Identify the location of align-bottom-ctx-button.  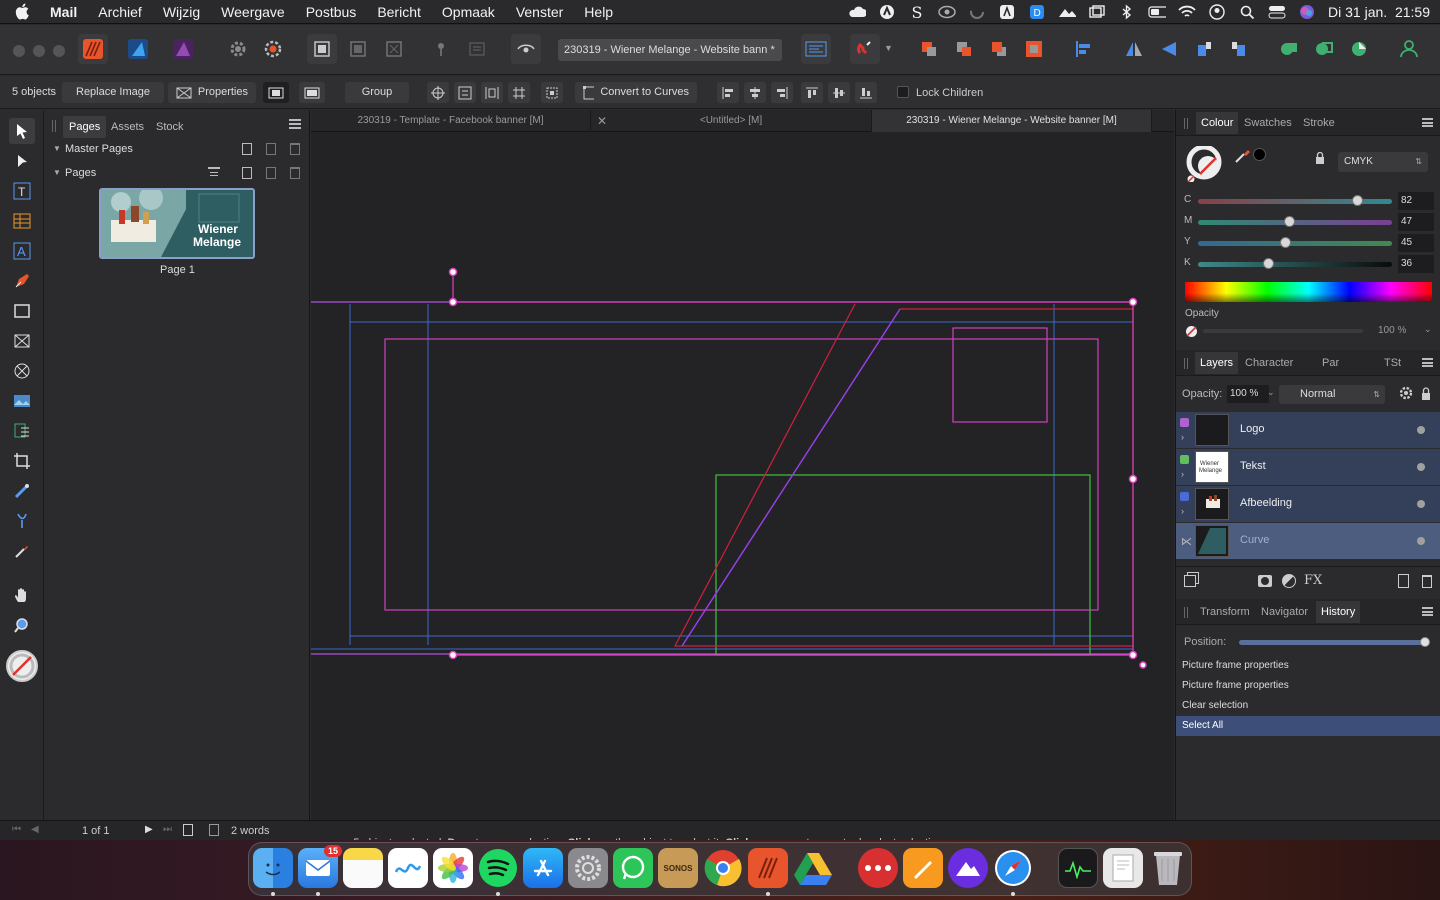
(866, 92).